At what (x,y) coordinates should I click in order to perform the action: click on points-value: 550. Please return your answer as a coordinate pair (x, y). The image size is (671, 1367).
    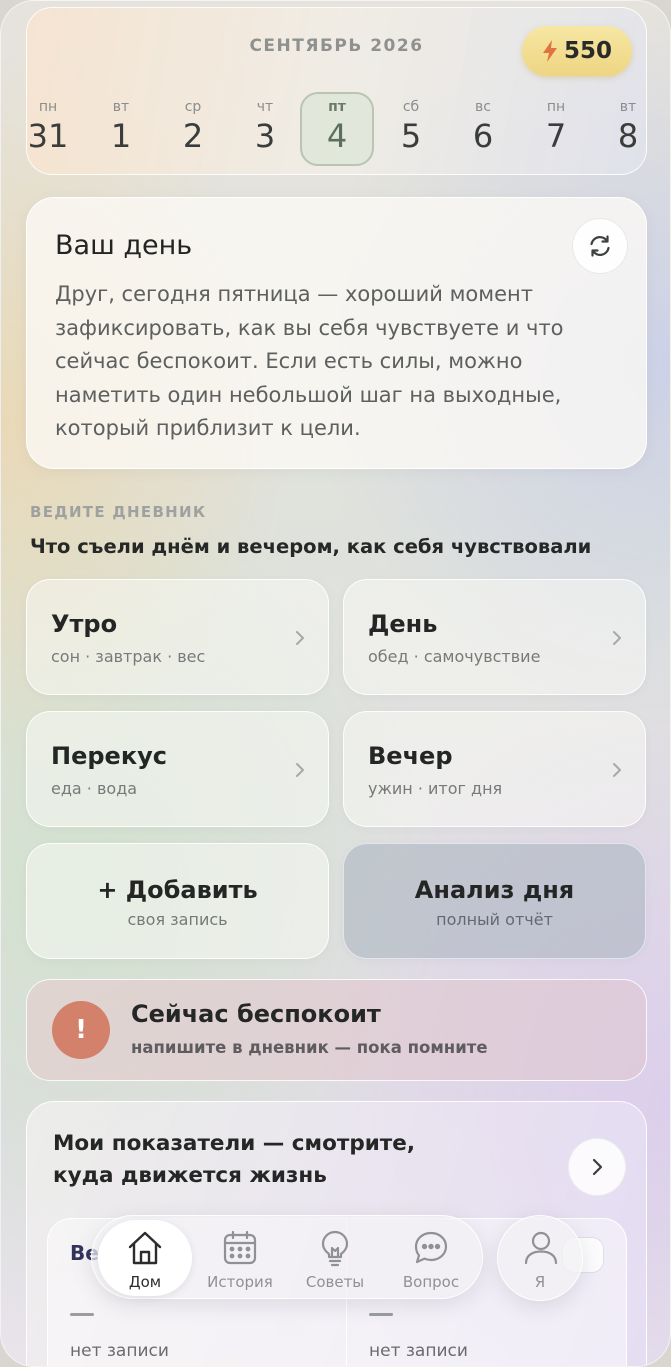
    Looking at the image, I should click on (587, 51).